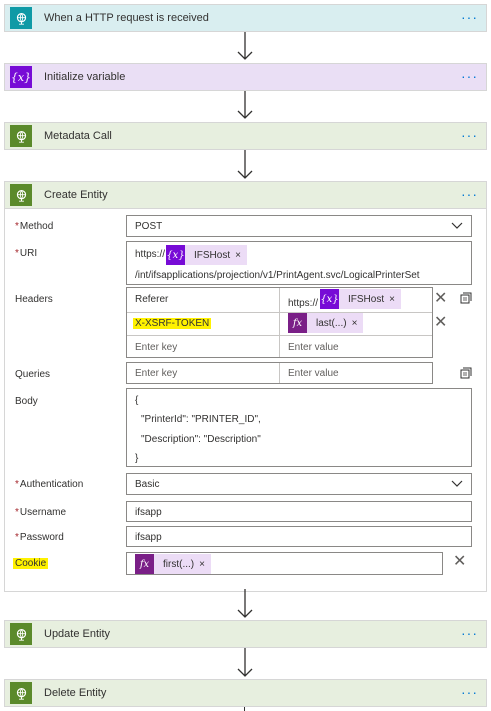 The width and height of the screenshot is (491, 711). I want to click on step-http-request: When a HTTP request is received ···, so click(245, 18).